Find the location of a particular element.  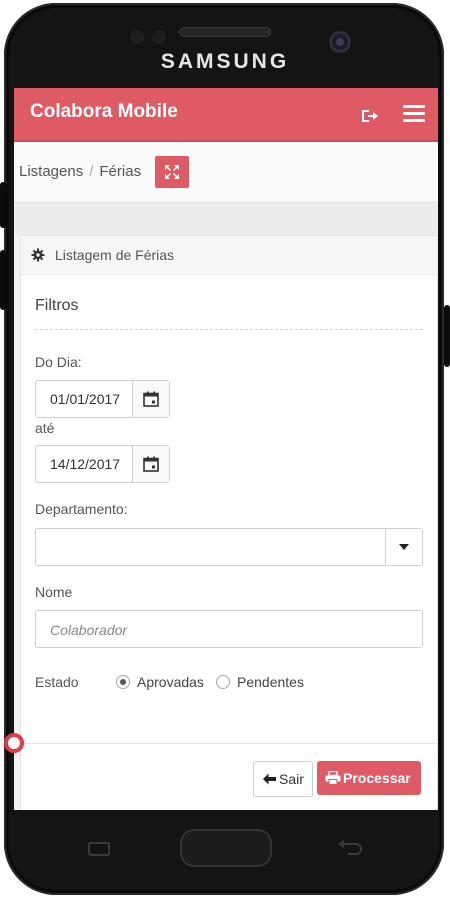

from-date-field: 01/01/2017 is located at coordinates (102, 399).